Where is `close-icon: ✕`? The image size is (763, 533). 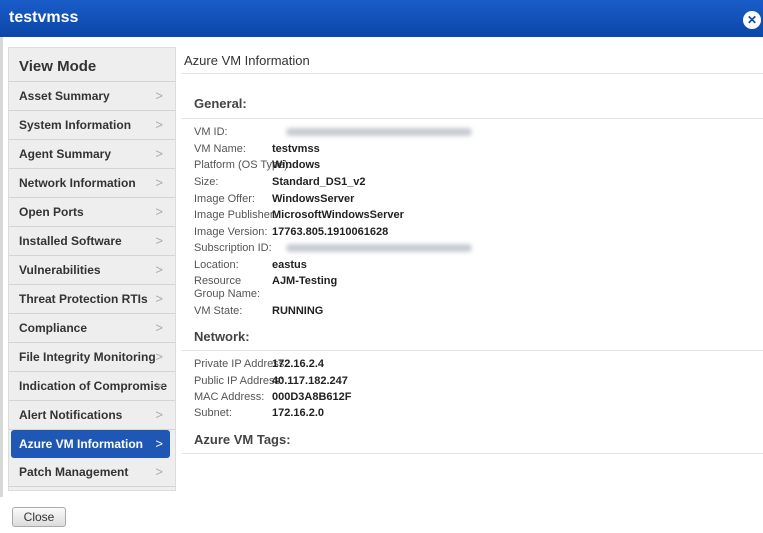 close-icon: ✕ is located at coordinates (752, 20).